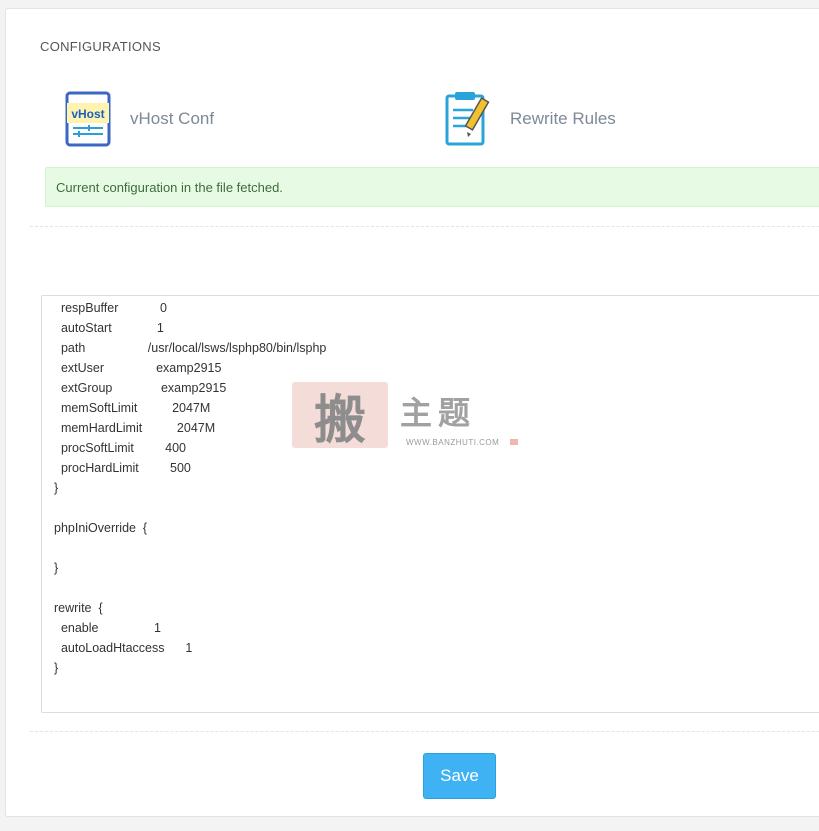 This screenshot has height=831, width=819. I want to click on vhost-file-icon: vHost, so click(88, 119).